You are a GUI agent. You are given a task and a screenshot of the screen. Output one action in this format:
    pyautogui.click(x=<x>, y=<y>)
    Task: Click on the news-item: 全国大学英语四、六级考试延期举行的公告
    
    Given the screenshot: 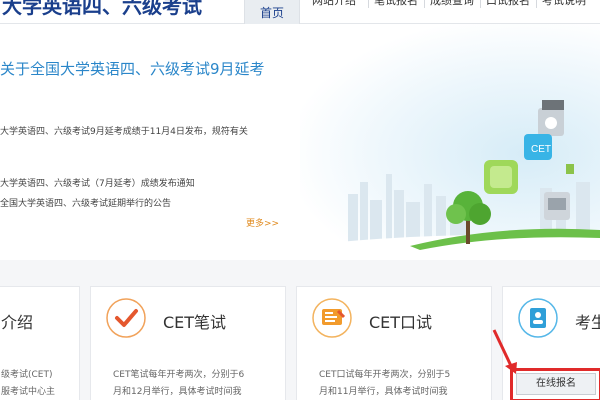 What is the action you would take?
    pyautogui.click(x=85, y=202)
    